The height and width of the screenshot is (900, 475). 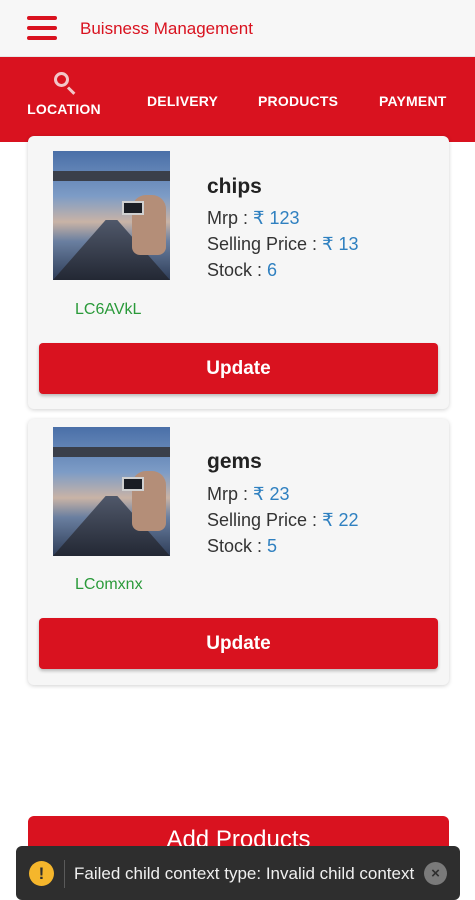 I want to click on warning-icon: !, so click(x=41, y=873).